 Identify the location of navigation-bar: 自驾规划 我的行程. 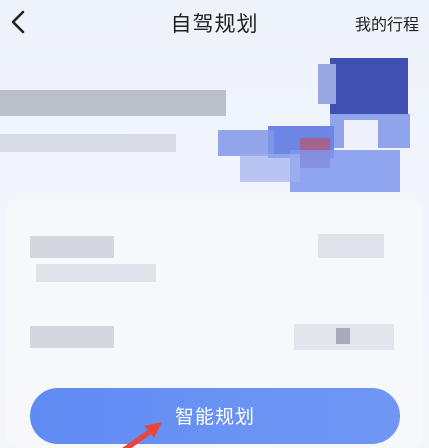
(214, 22).